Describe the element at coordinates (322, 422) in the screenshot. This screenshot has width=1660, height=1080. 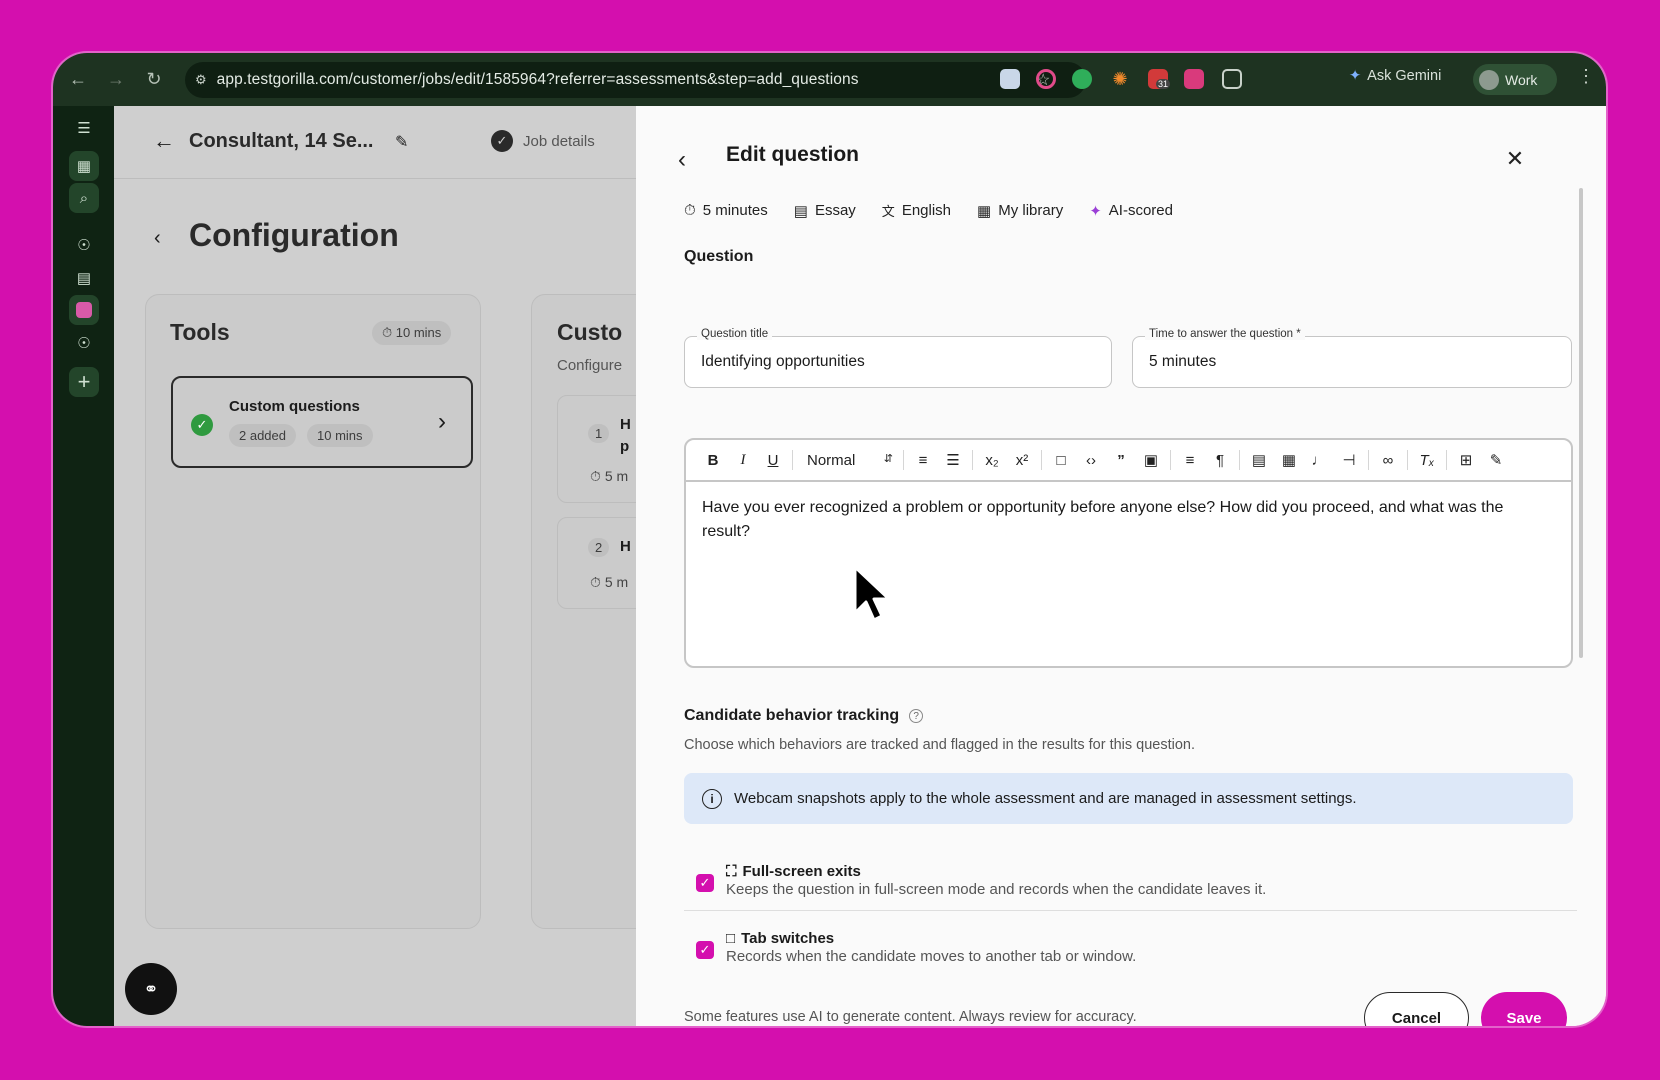
I see `custom-questions-card: ✓ Custom questions 2 added 10 mins ›` at that location.